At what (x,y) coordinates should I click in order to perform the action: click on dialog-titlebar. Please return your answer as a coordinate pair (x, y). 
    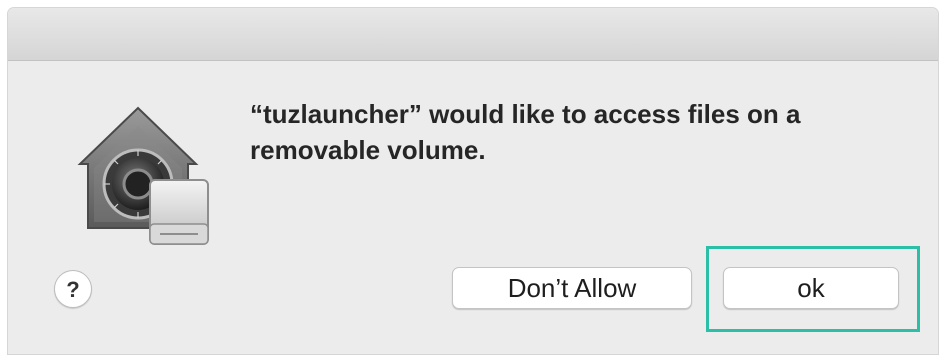
    Looking at the image, I should click on (473, 34).